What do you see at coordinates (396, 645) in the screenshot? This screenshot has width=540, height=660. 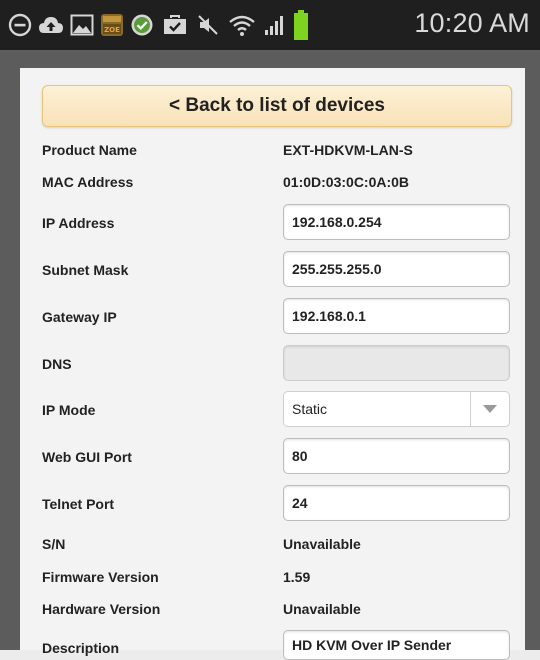 I see `description-input: HD KVM Over IP Sender` at bounding box center [396, 645].